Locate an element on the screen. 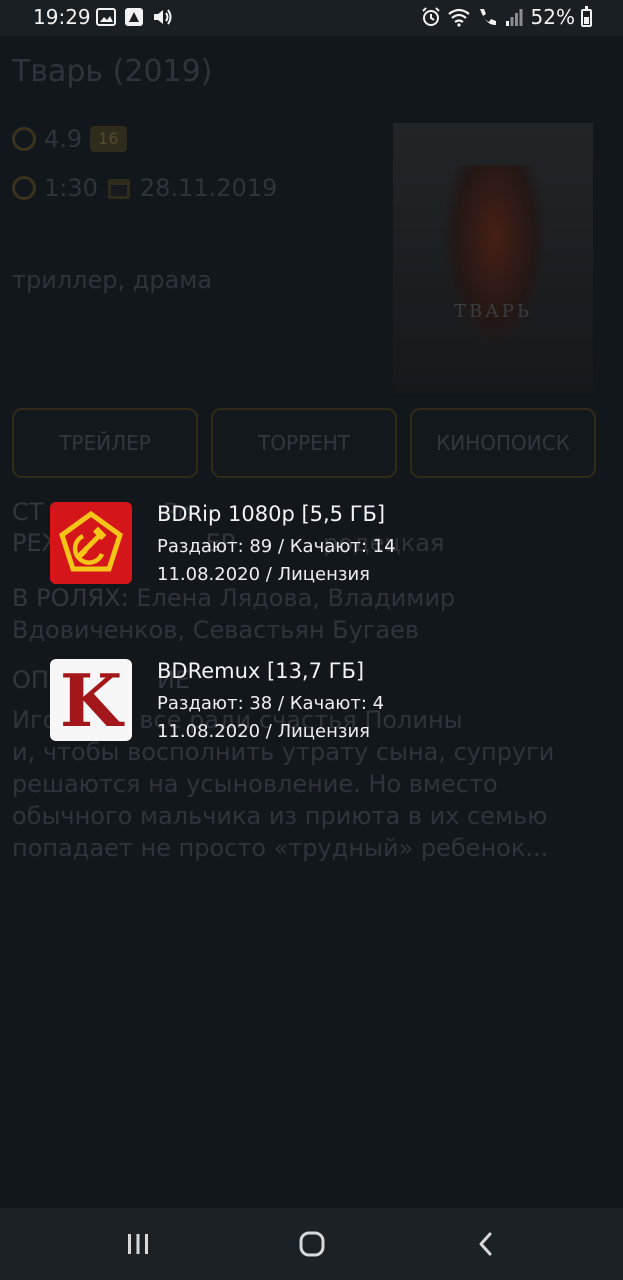 Image resolution: width=623 pixels, height=1280 pixels. status-time: 19:29 is located at coordinates (62, 17).